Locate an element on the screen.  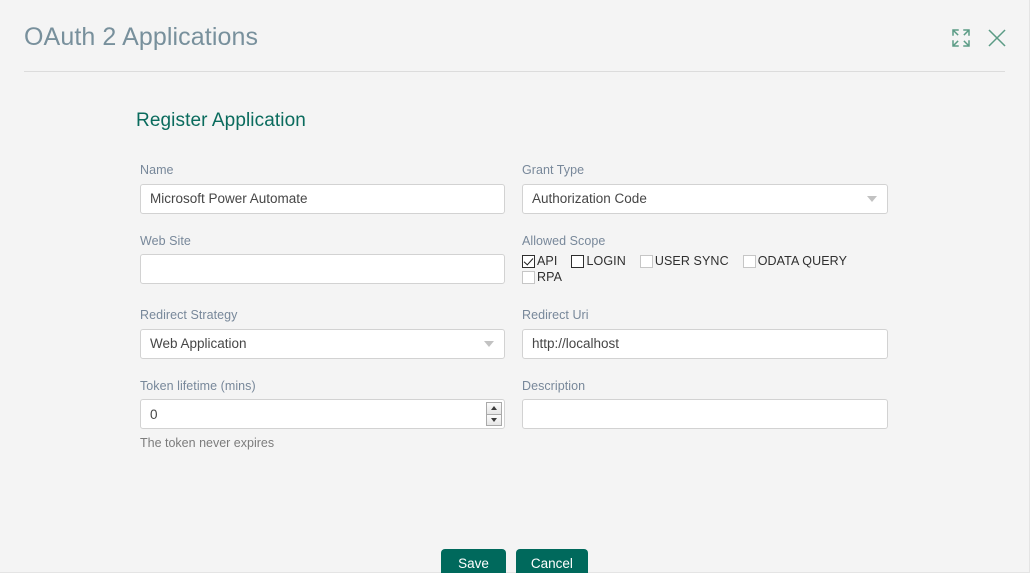
redirect-uri-label: Redirect Uri is located at coordinates (555, 315).